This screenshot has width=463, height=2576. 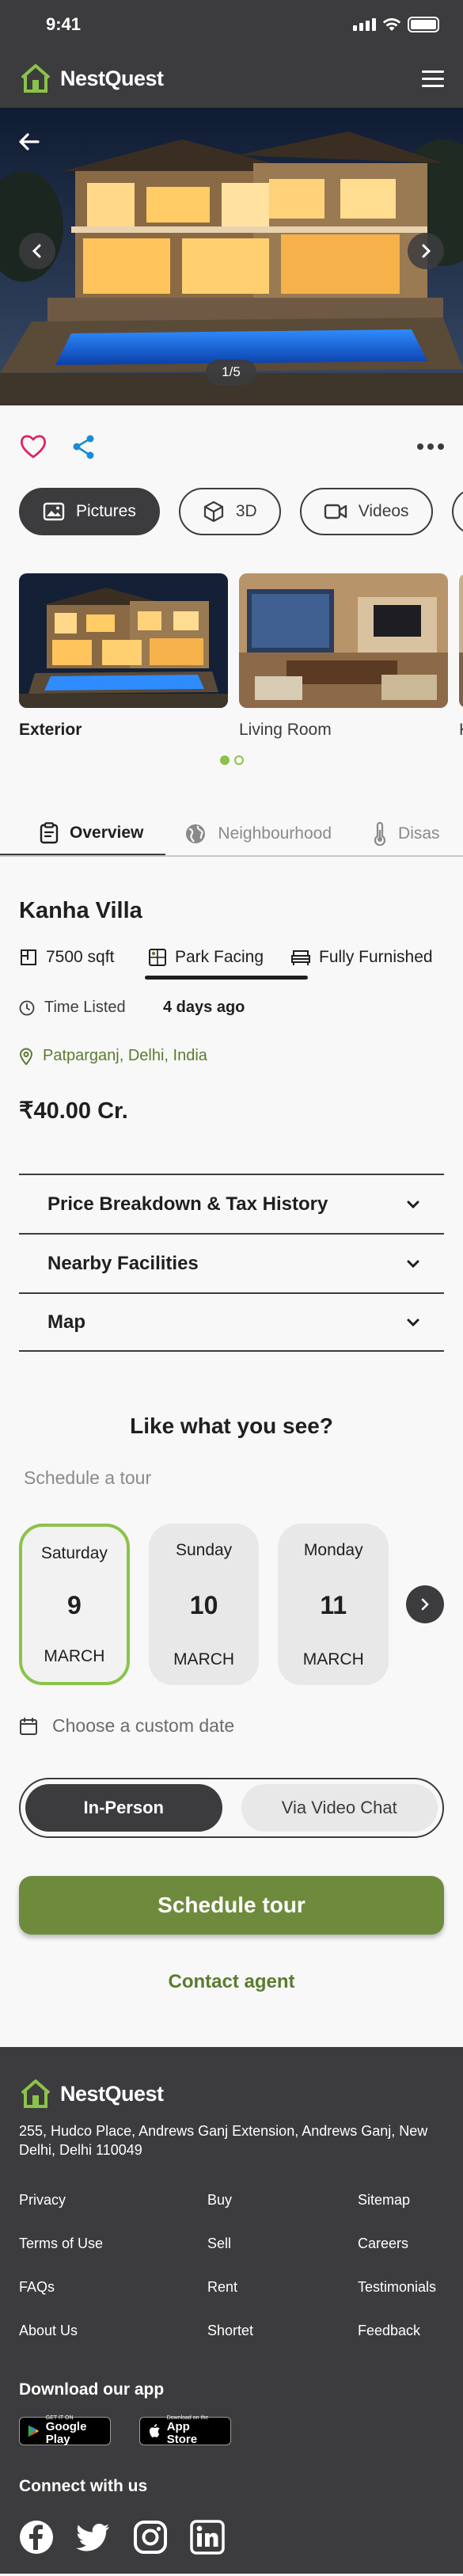 I want to click on tab-videos-label: Videos, so click(x=383, y=511).